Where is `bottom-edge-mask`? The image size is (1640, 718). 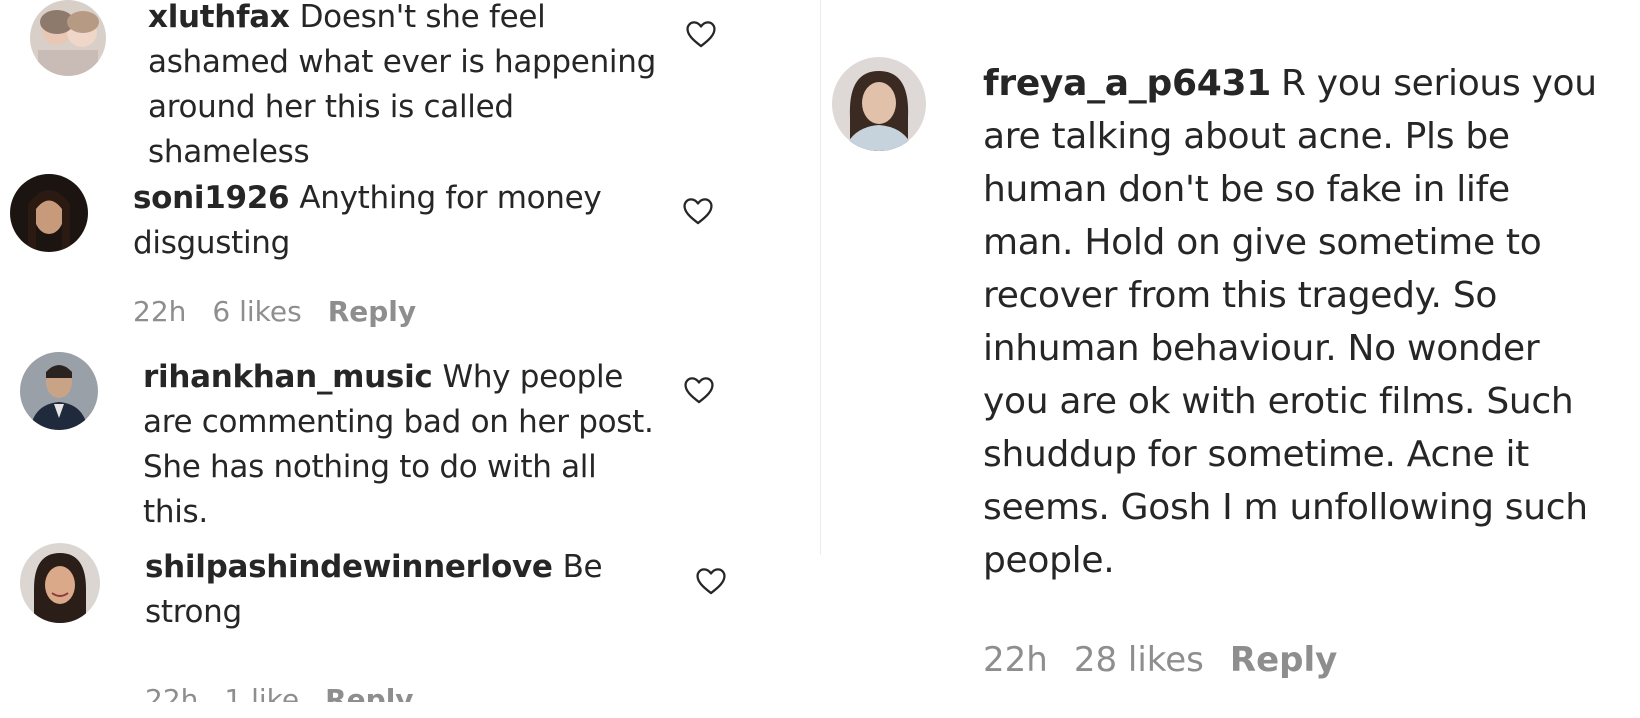 bottom-edge-mask is located at coordinates (410, 710).